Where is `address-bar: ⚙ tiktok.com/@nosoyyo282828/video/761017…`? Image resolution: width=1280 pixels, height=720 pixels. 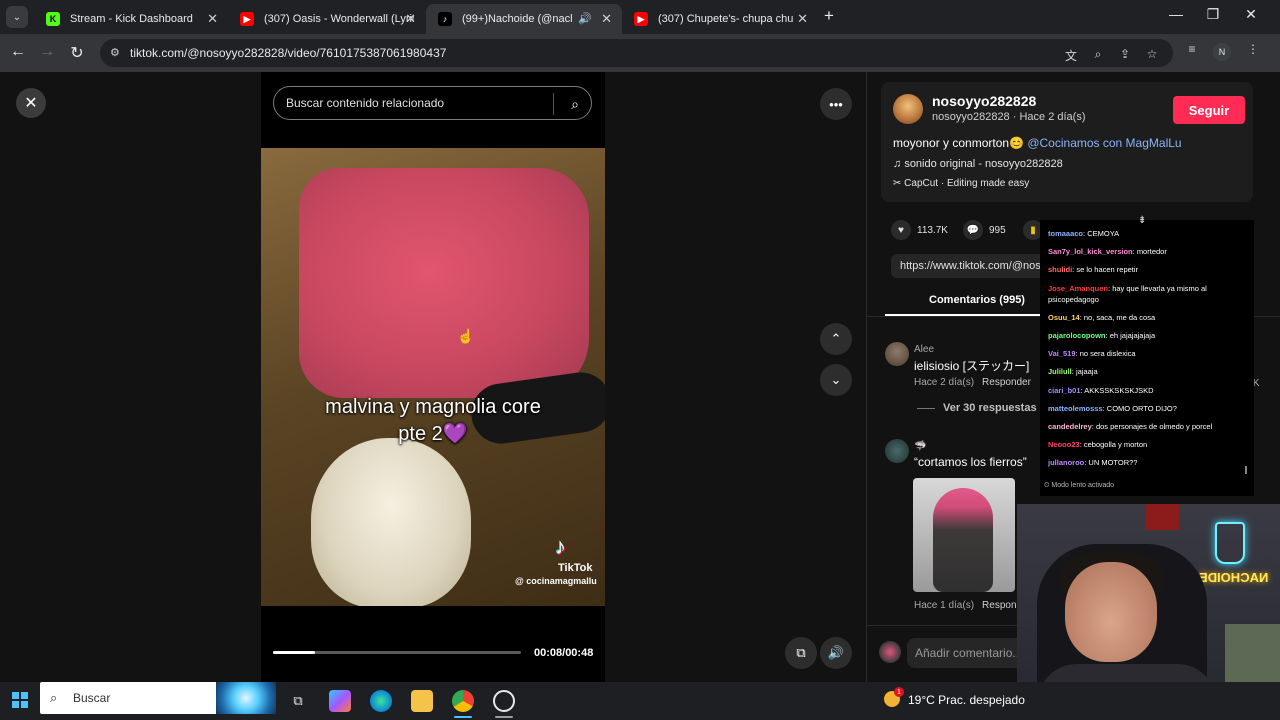
address-bar: ⚙ tiktok.com/@nosoyyo282828/video/761017… is located at coordinates (636, 53).